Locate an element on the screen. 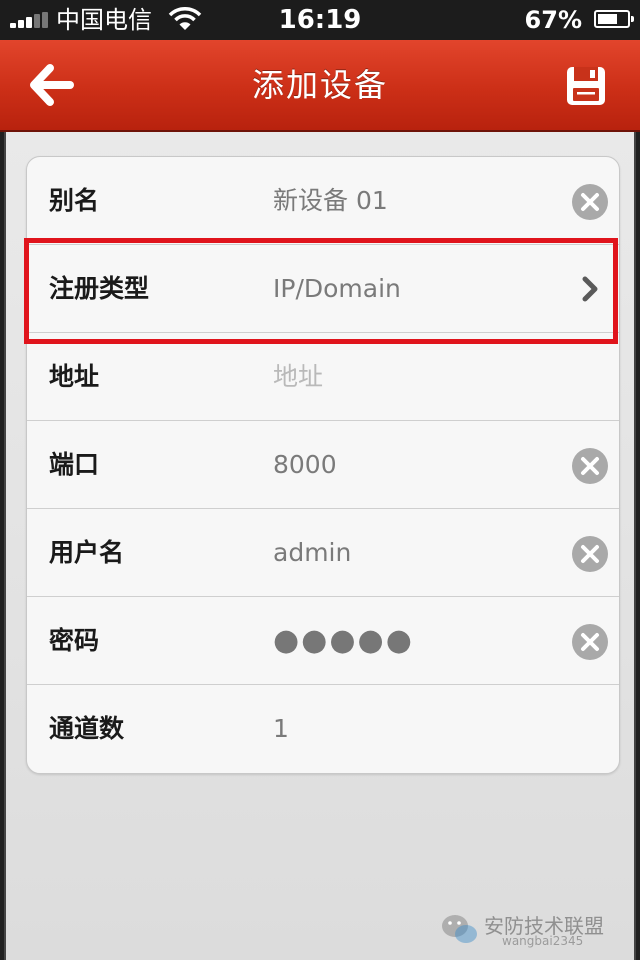 This screenshot has width=640, height=960. port-row: 端口 8000 is located at coordinates (323, 465).